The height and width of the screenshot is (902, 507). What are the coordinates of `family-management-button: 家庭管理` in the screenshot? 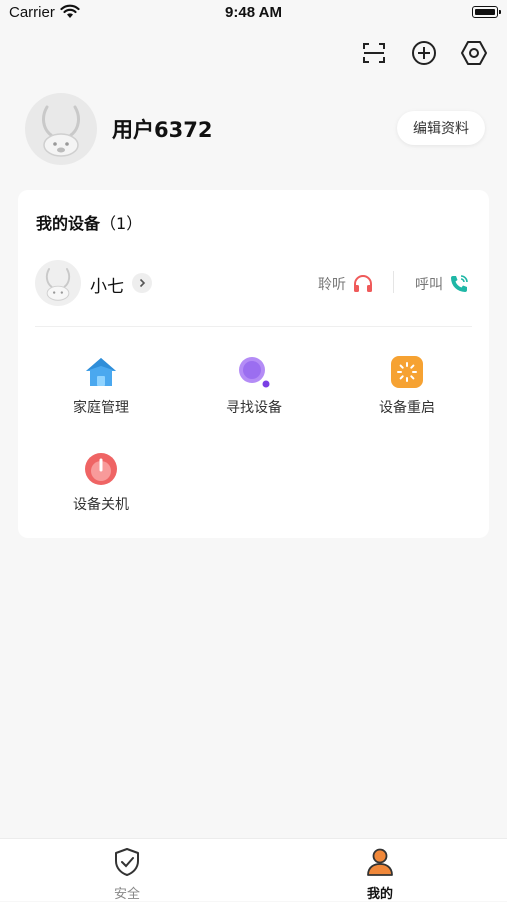 It's located at (101, 386).